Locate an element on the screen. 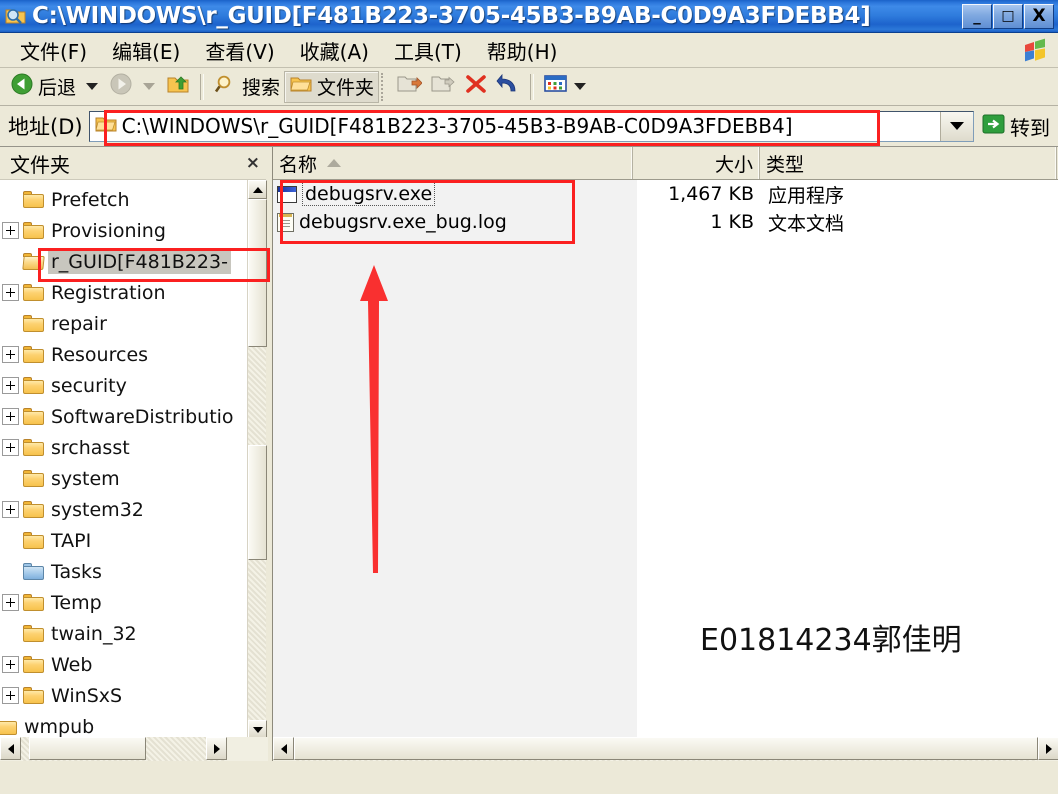 The width and height of the screenshot is (1058, 794). tree-item-label: r_GUID[F481B223- is located at coordinates (139, 261).